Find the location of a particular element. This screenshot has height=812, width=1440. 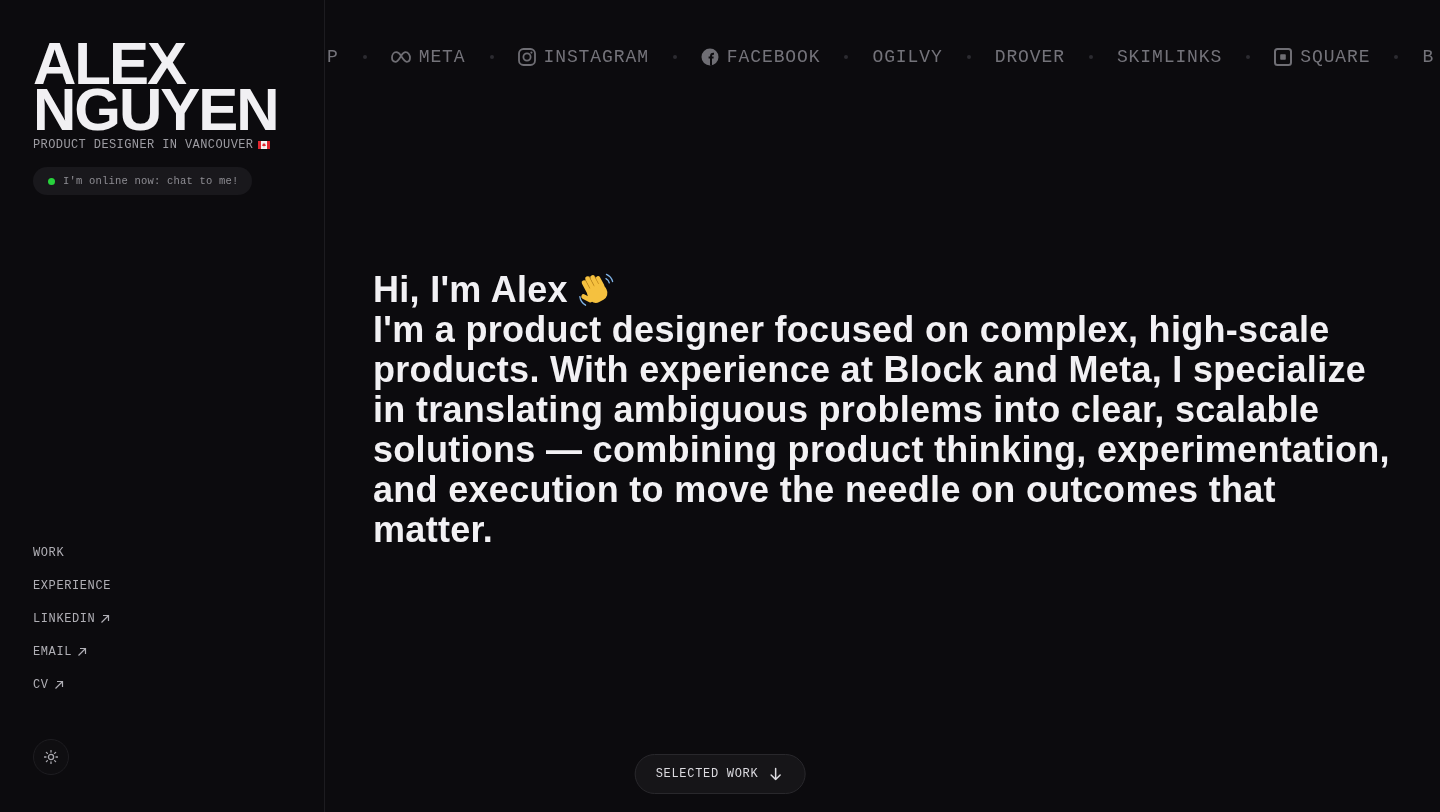

square-logo-icon is located at coordinates (1283, 57).